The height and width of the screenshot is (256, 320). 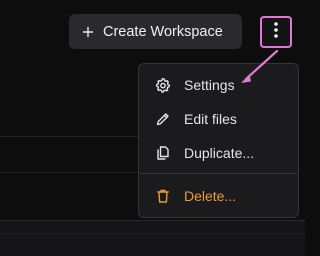 What do you see at coordinates (88, 32) in the screenshot?
I see `plus-icon` at bounding box center [88, 32].